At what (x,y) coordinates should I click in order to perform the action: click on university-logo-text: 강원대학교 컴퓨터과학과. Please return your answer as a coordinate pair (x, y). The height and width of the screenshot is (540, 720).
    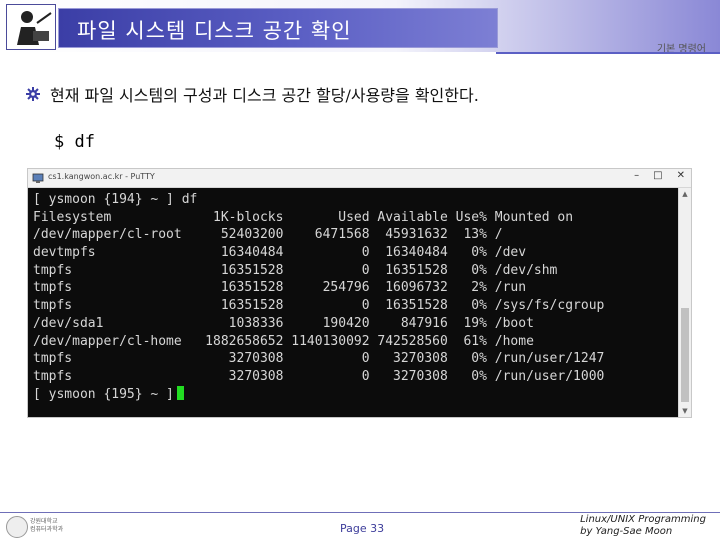
    Looking at the image, I should click on (46, 526).